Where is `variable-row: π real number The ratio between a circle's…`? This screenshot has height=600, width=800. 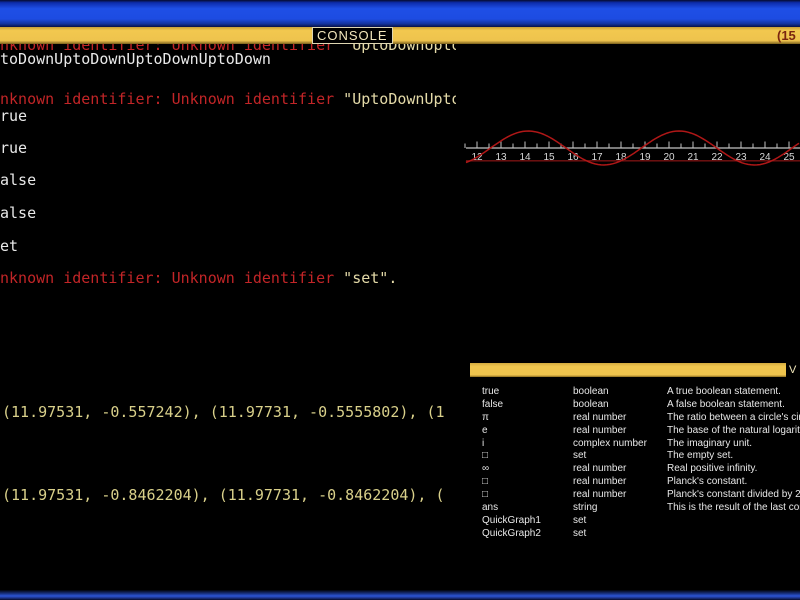 variable-row: π real number The ratio between a circle's… is located at coordinates (640, 418).